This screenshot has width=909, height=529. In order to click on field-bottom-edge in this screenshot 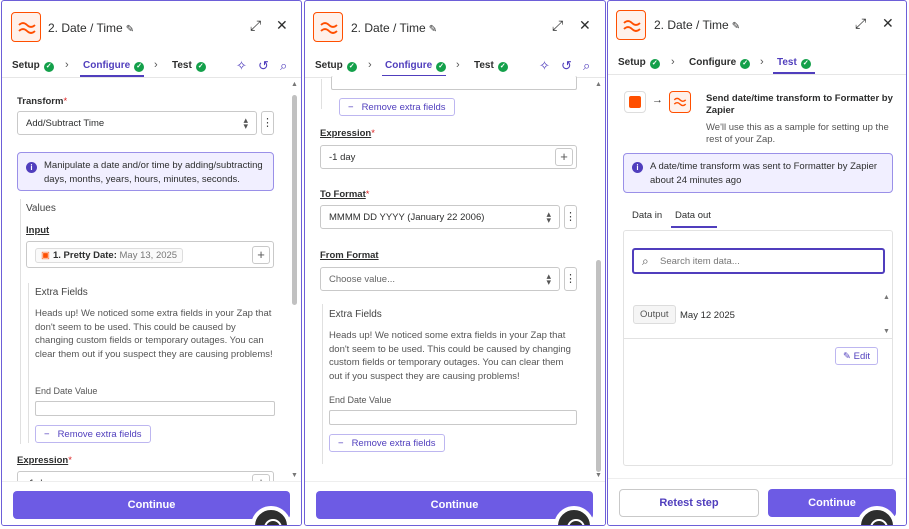, I will do `click(454, 83)`.